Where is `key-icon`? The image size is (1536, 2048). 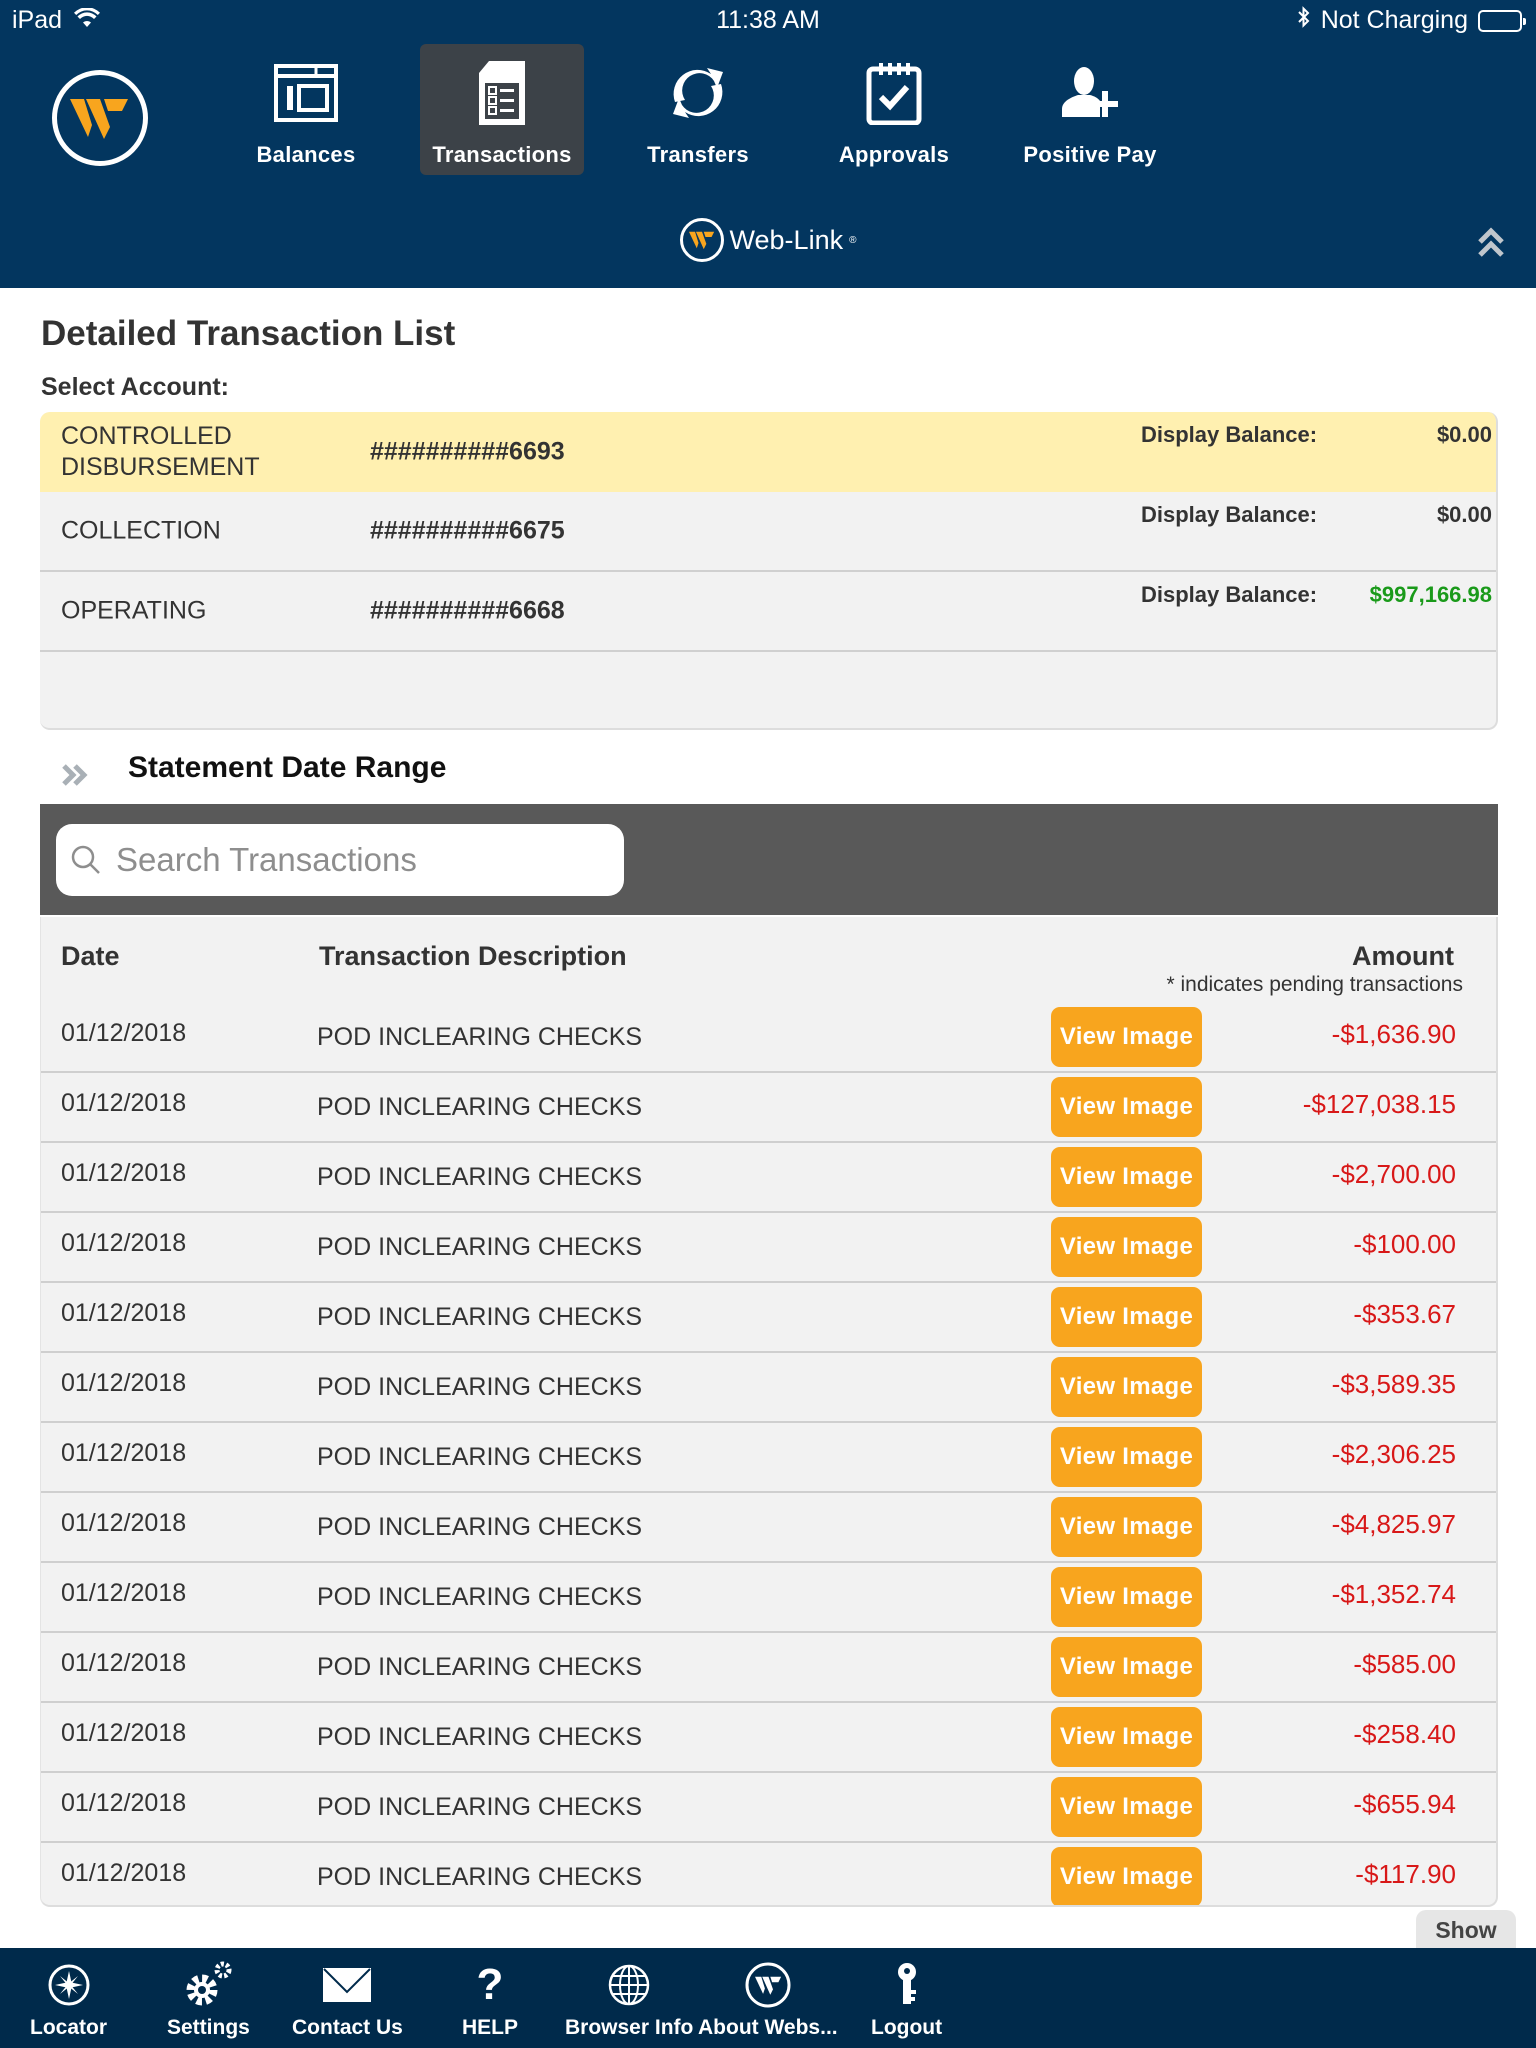 key-icon is located at coordinates (907, 1985).